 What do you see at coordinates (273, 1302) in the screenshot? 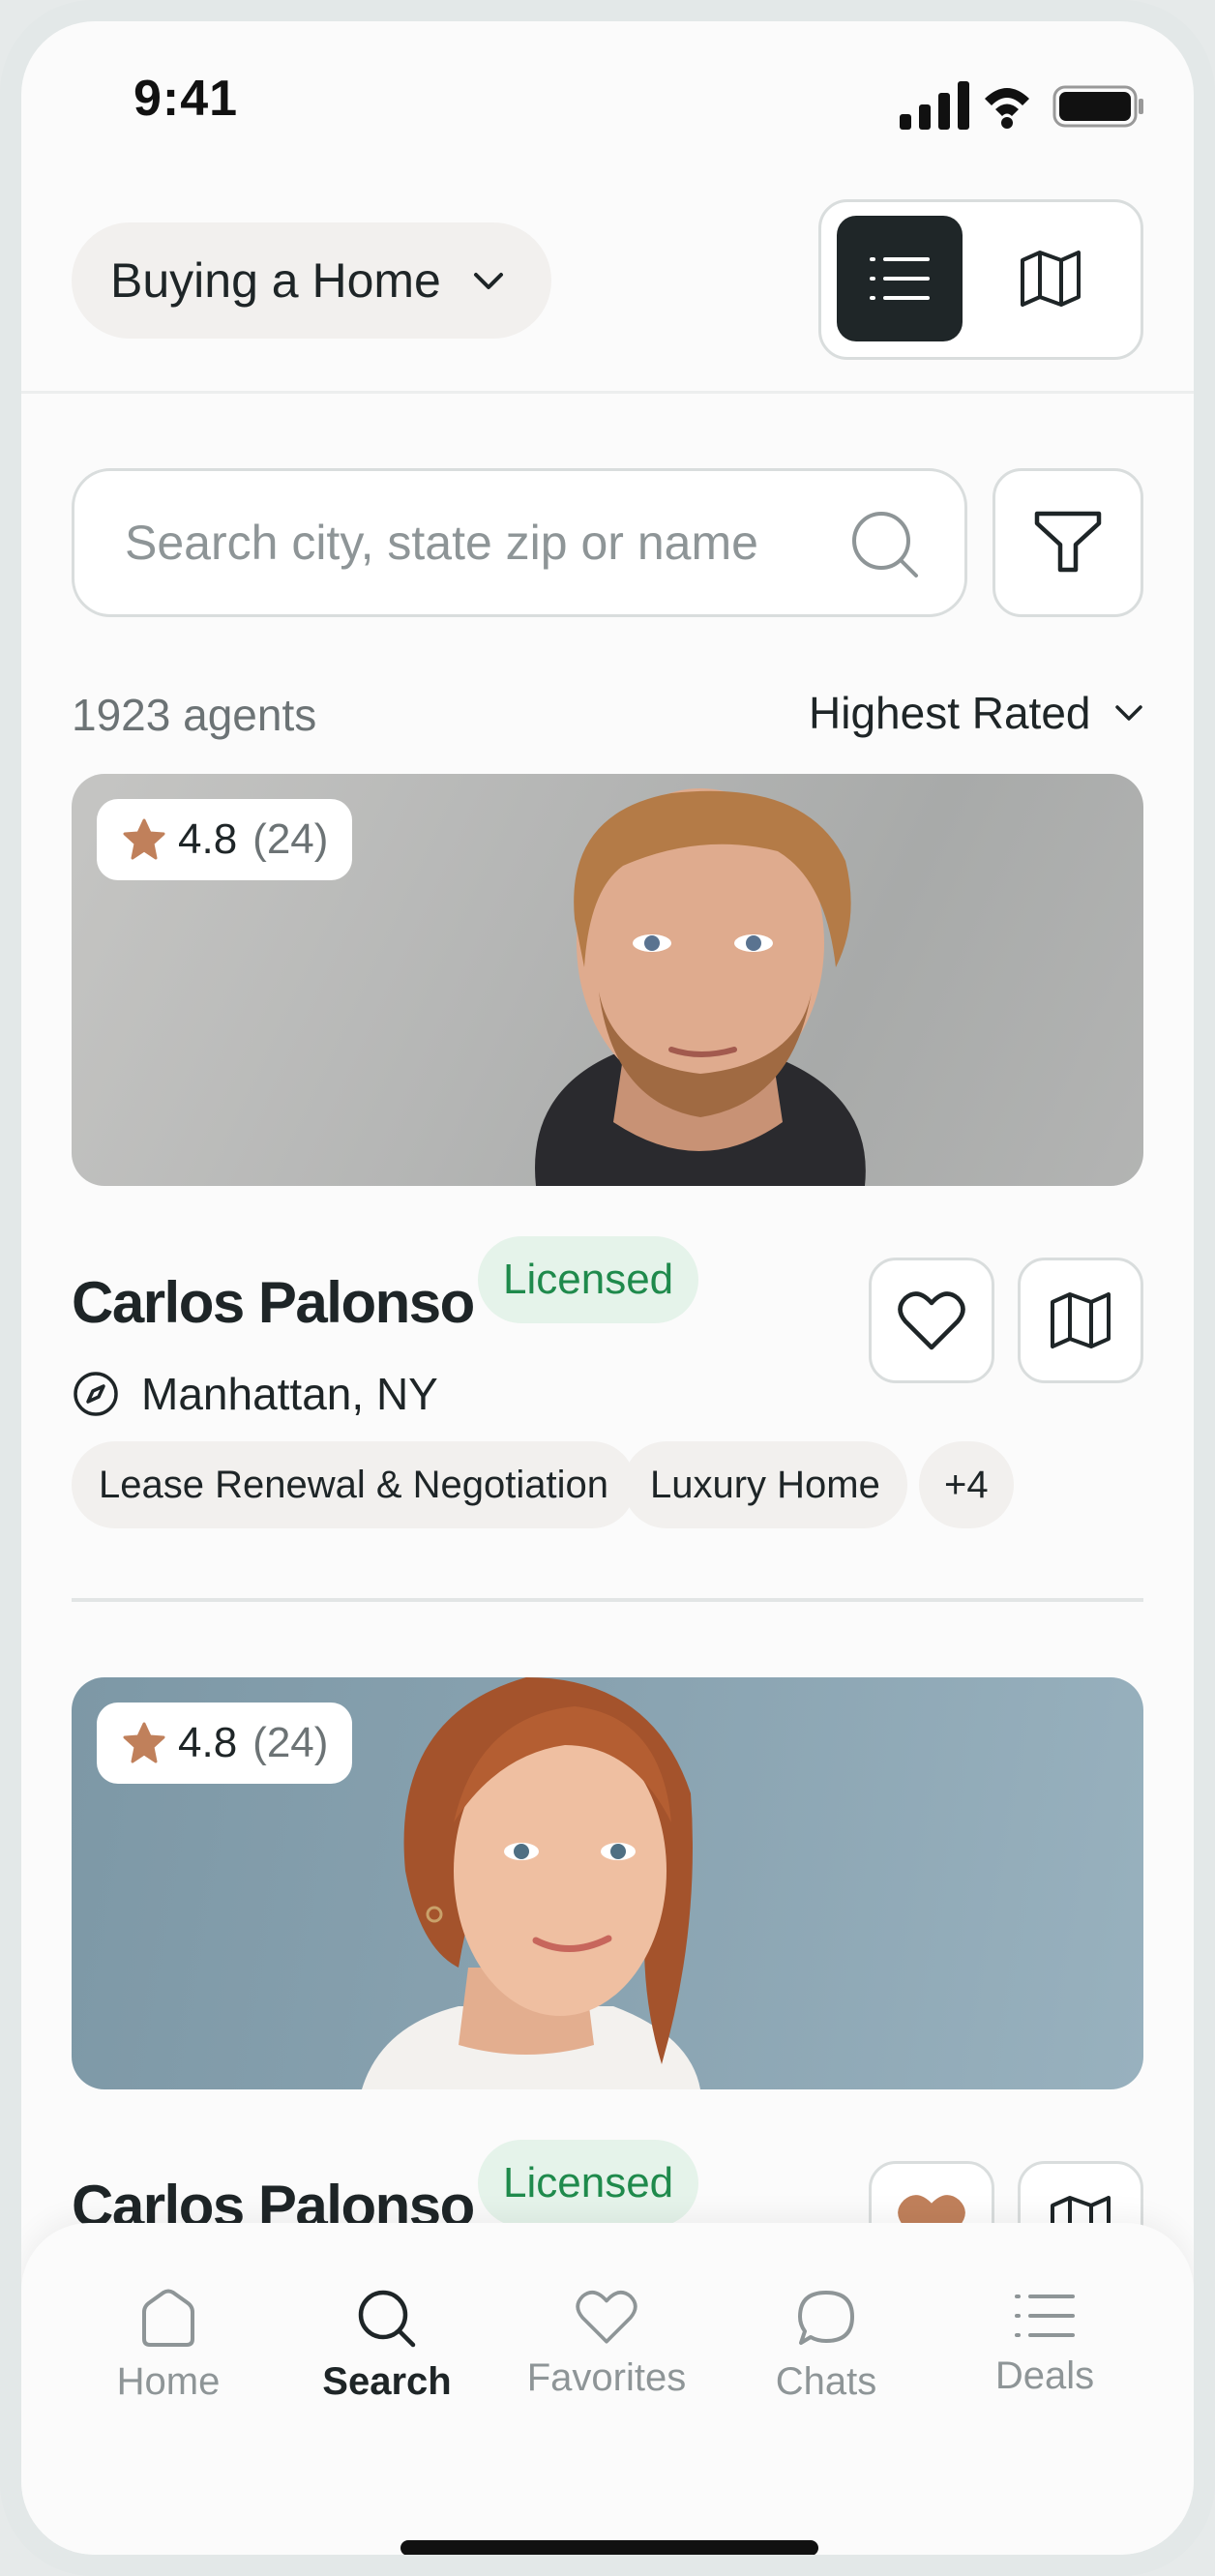
I see `agent-name: Carlos Palonso` at bounding box center [273, 1302].